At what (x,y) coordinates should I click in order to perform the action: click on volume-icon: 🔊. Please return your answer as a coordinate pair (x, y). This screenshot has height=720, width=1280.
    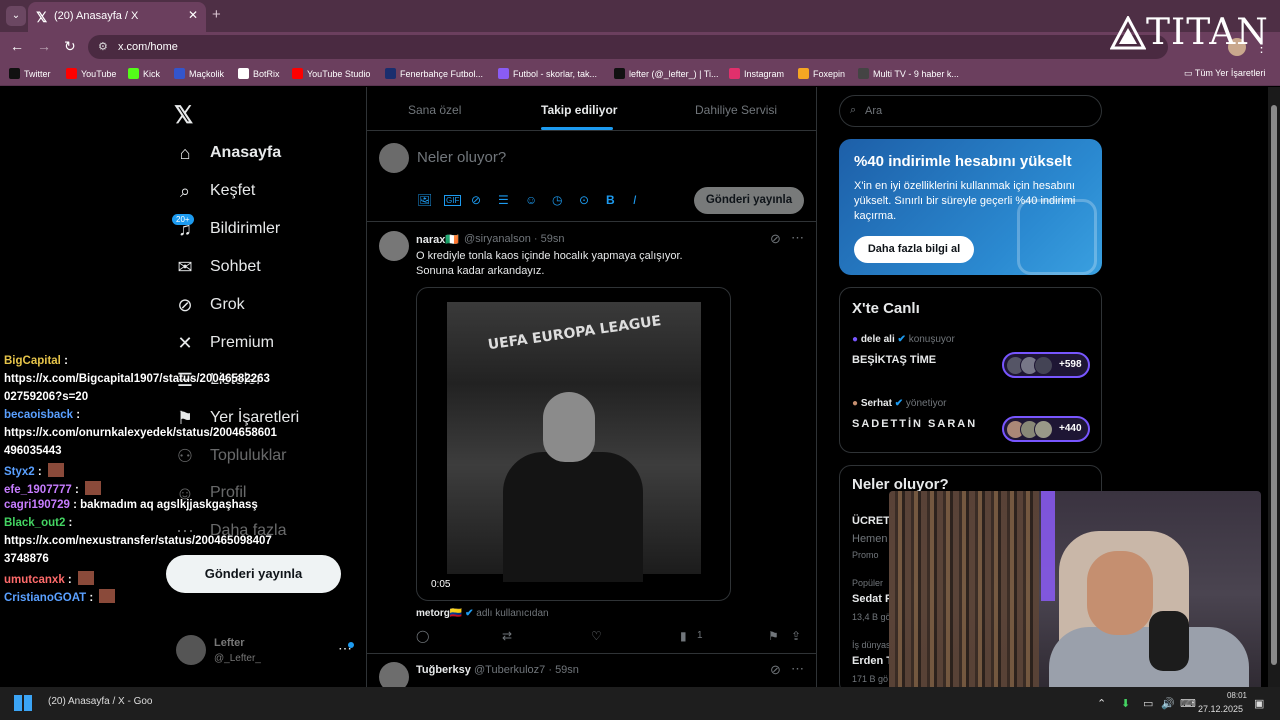
    Looking at the image, I should click on (1168, 703).